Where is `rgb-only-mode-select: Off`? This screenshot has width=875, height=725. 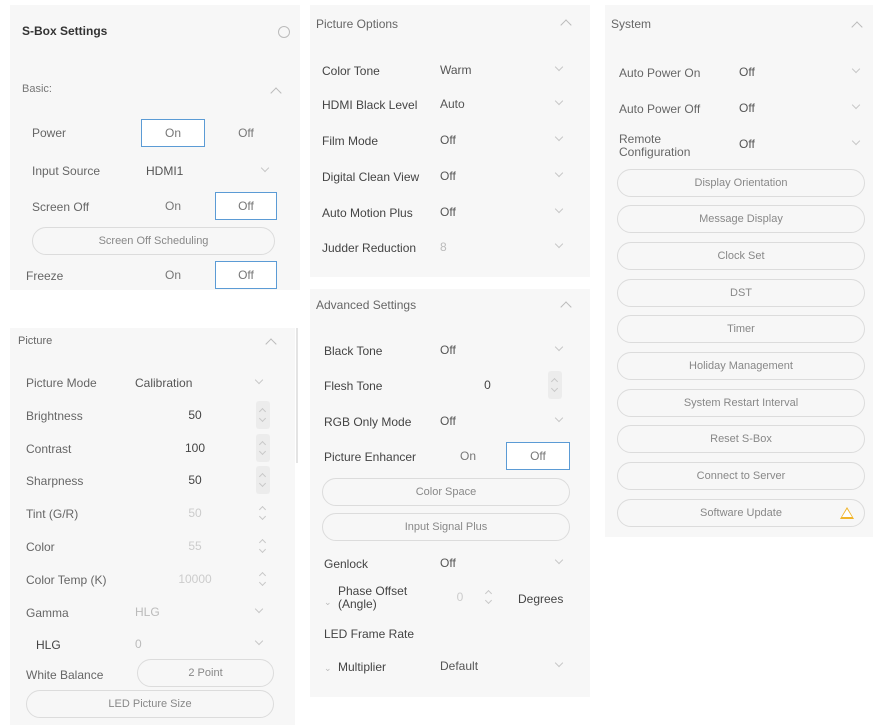 rgb-only-mode-select: Off is located at coordinates (503, 421).